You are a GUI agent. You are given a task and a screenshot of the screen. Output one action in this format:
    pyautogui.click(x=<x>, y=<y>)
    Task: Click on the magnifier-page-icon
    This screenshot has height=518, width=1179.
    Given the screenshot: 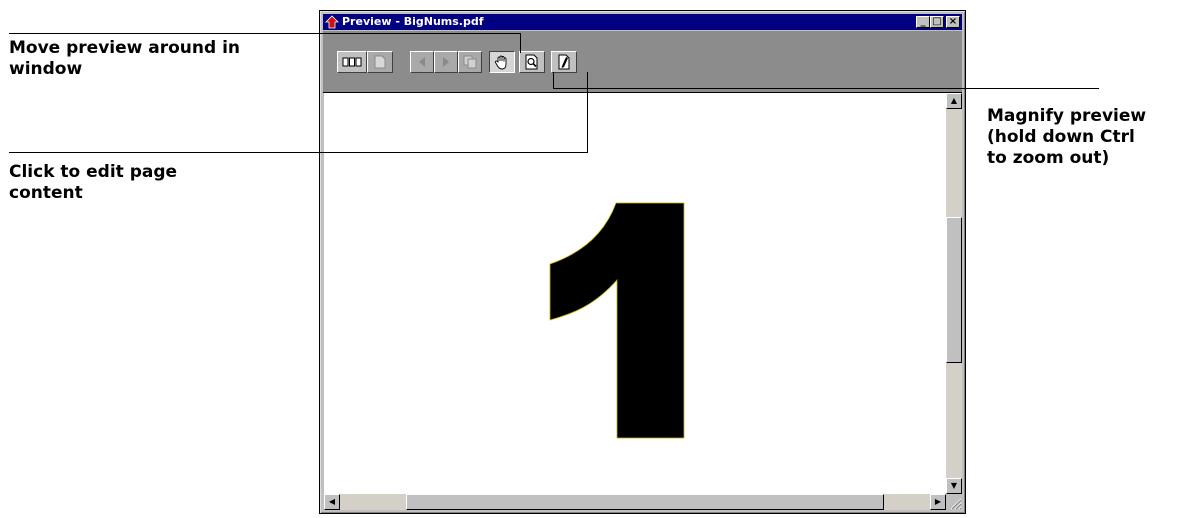 What is the action you would take?
    pyautogui.click(x=531, y=62)
    